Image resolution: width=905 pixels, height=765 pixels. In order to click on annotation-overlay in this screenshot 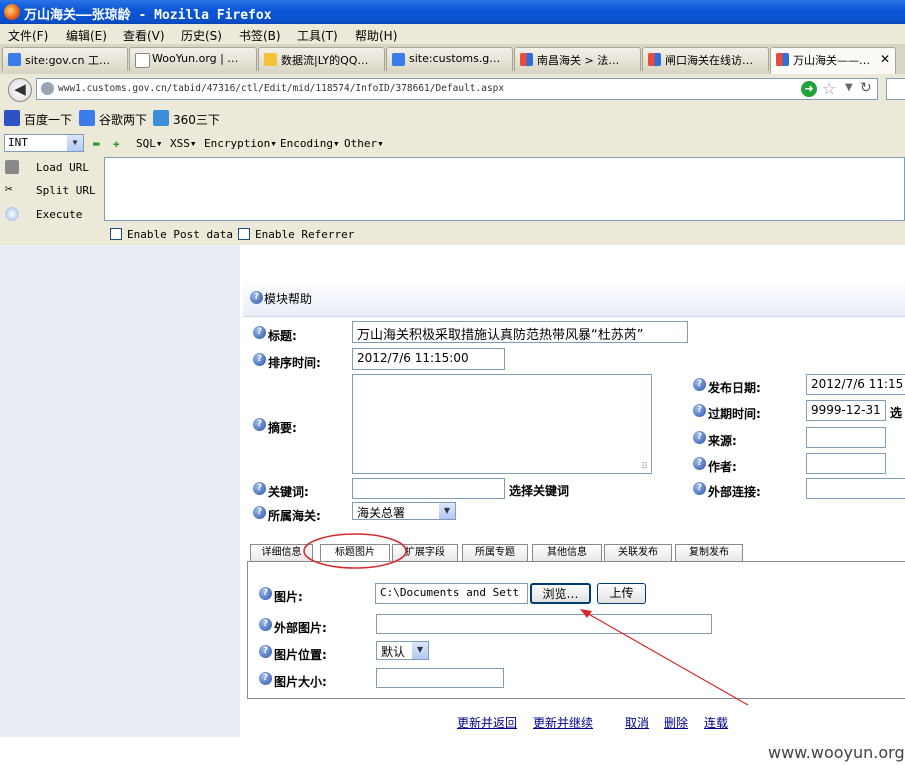, I will do `click(526, 619)`.